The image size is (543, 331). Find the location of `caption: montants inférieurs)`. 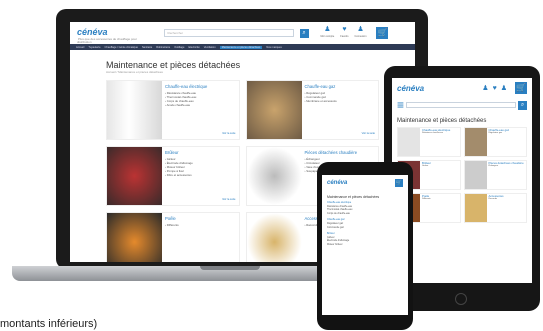

caption: montants inférieurs) is located at coordinates (49, 324).